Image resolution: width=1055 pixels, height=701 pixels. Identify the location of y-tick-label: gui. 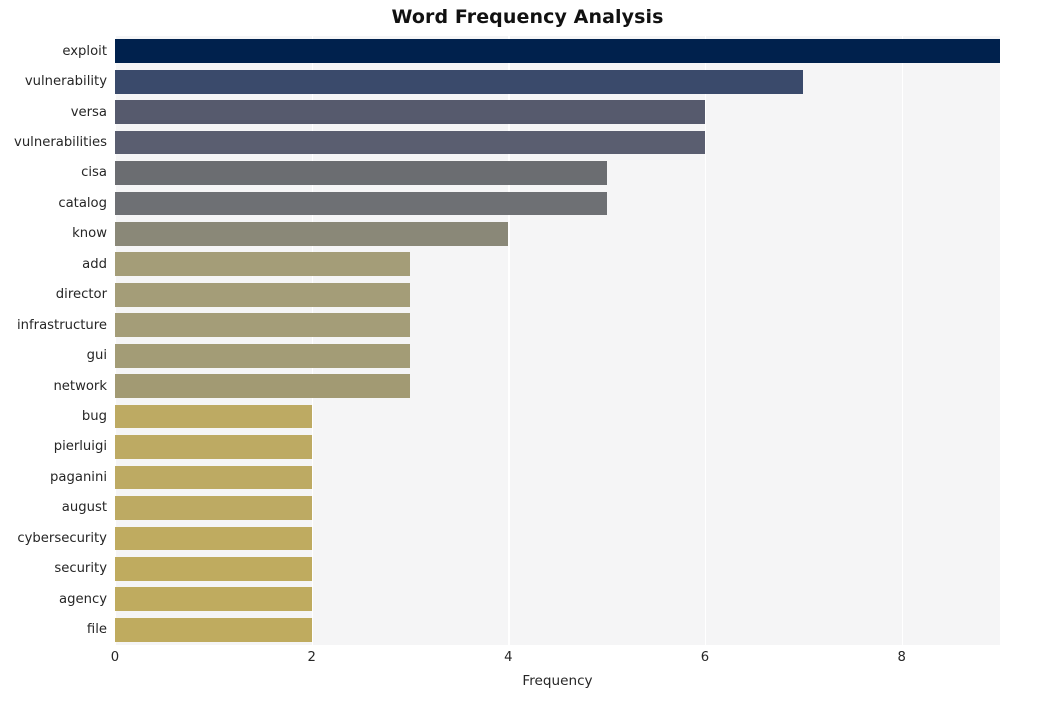
(96, 356).